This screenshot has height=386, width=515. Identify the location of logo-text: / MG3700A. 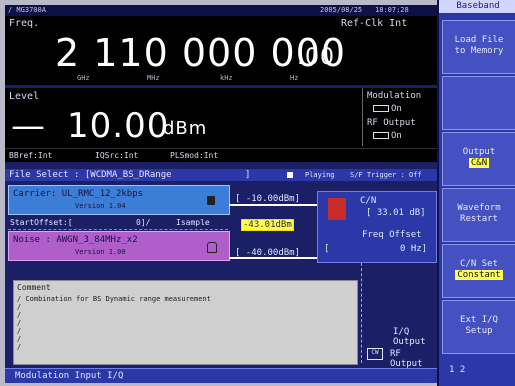
(27, 10).